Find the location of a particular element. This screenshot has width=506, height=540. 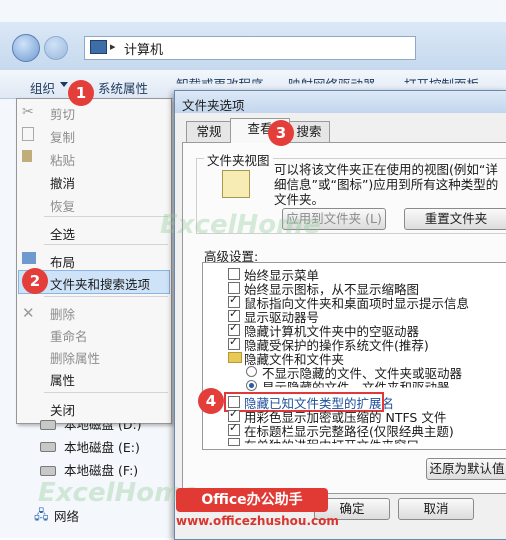

step-2-callout: 2 is located at coordinates (35, 281).